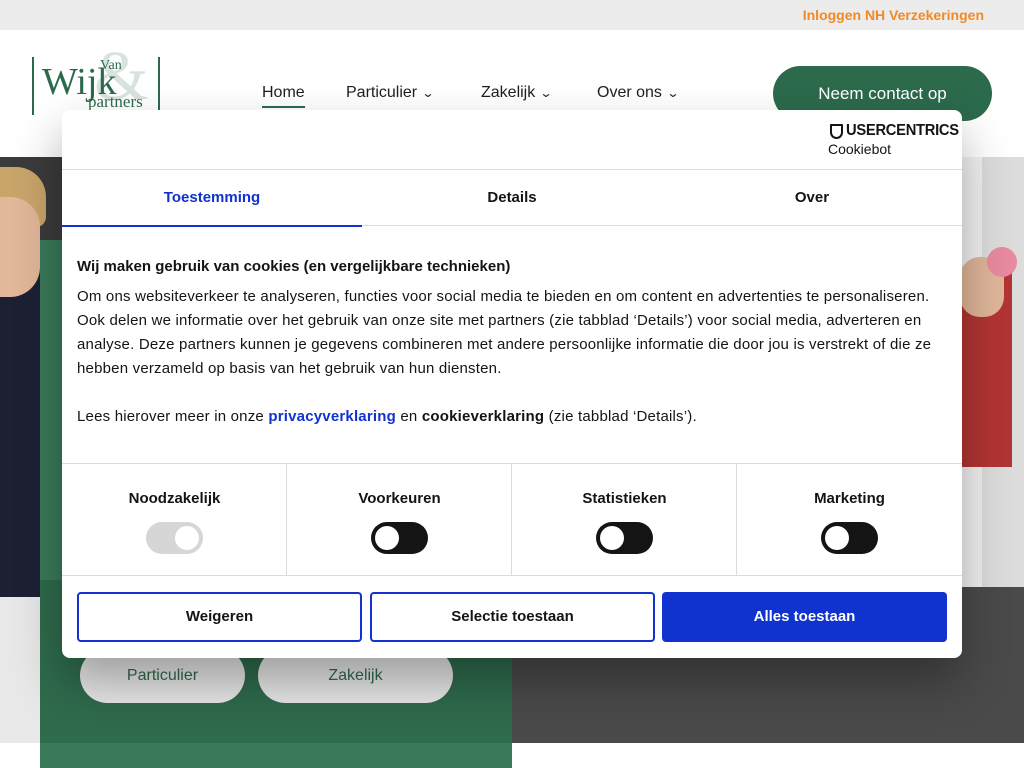 The height and width of the screenshot is (768, 1024). I want to click on brand-product: Cookiebot, so click(860, 149).